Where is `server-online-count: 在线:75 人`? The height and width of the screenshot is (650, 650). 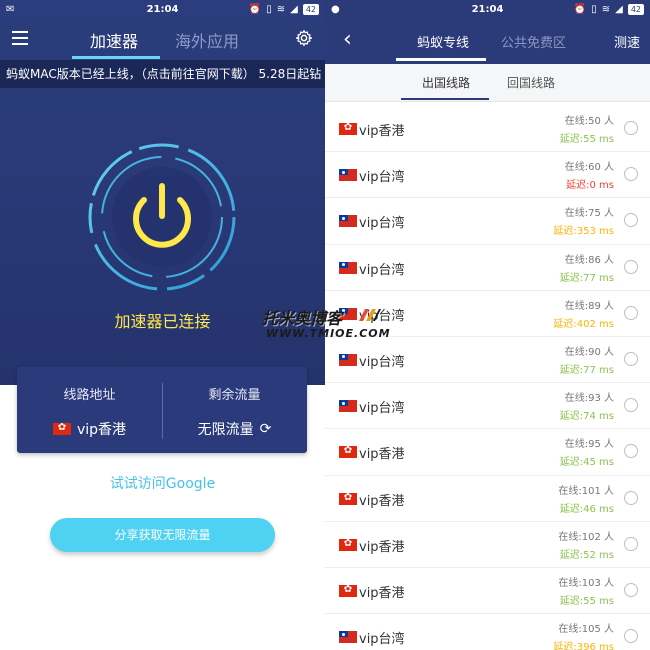
server-online-count: 在线:75 人 is located at coordinates (589, 214).